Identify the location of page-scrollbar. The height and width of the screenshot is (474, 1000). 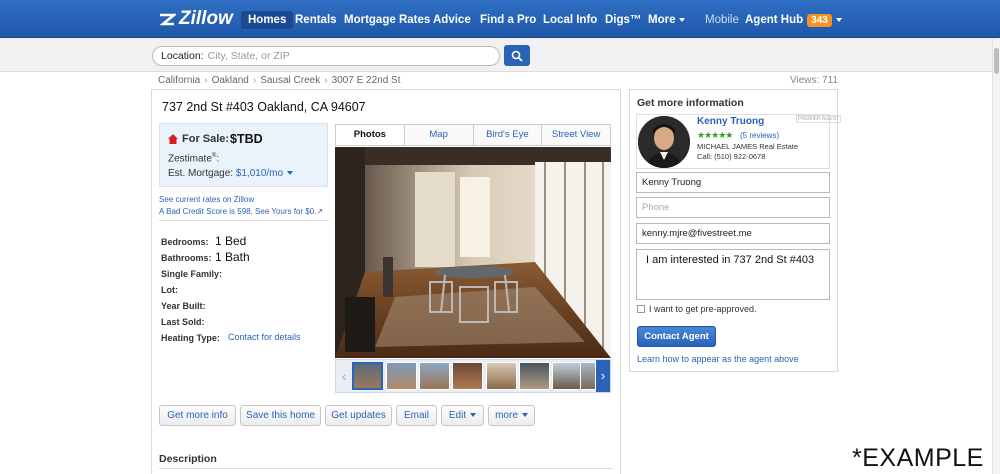
(996, 256).